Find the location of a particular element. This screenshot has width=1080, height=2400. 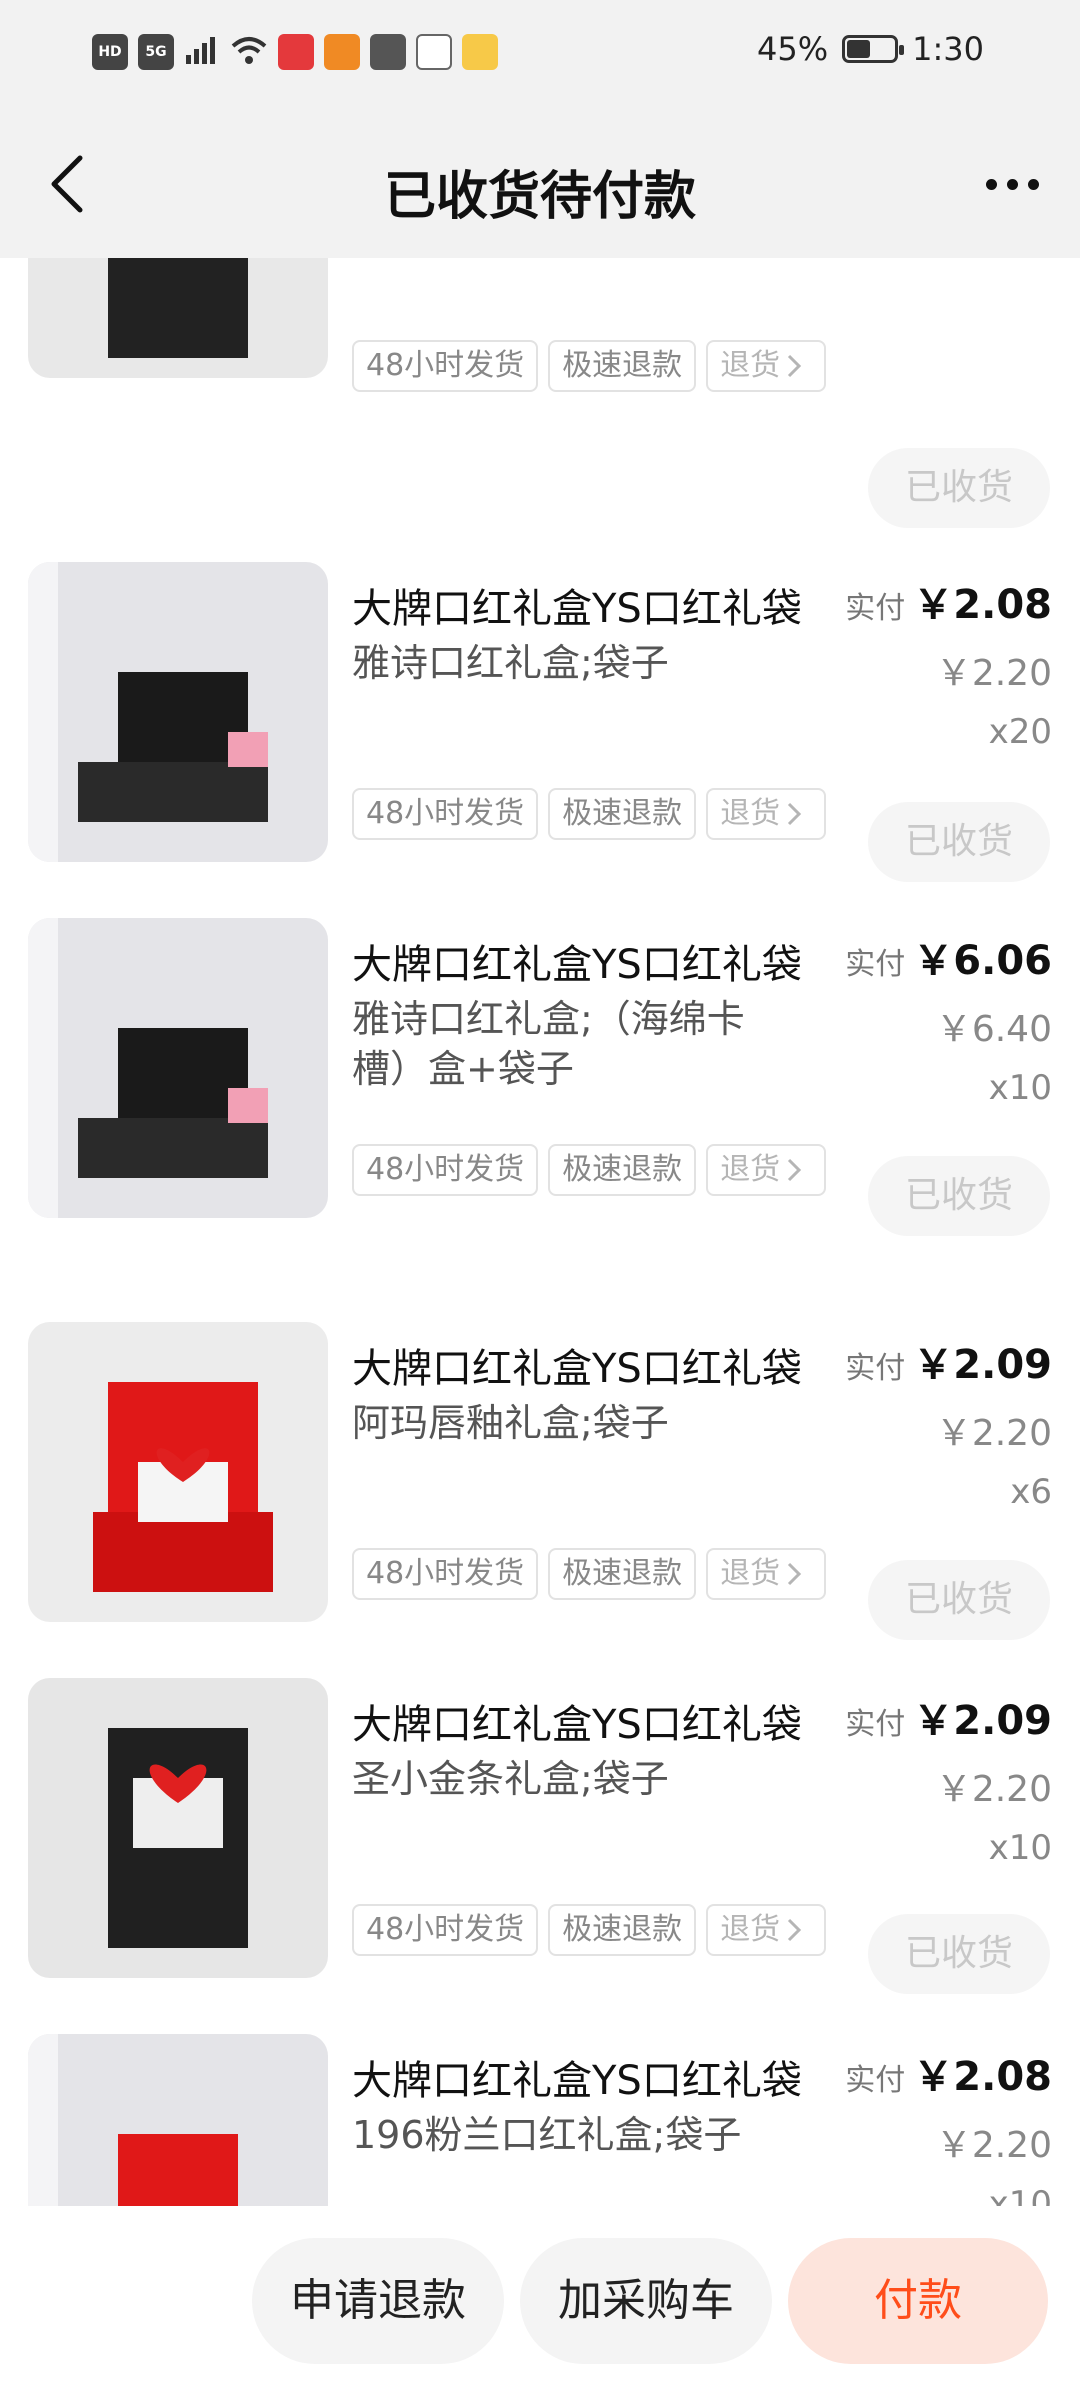

battery-level is located at coordinates (858, 49).